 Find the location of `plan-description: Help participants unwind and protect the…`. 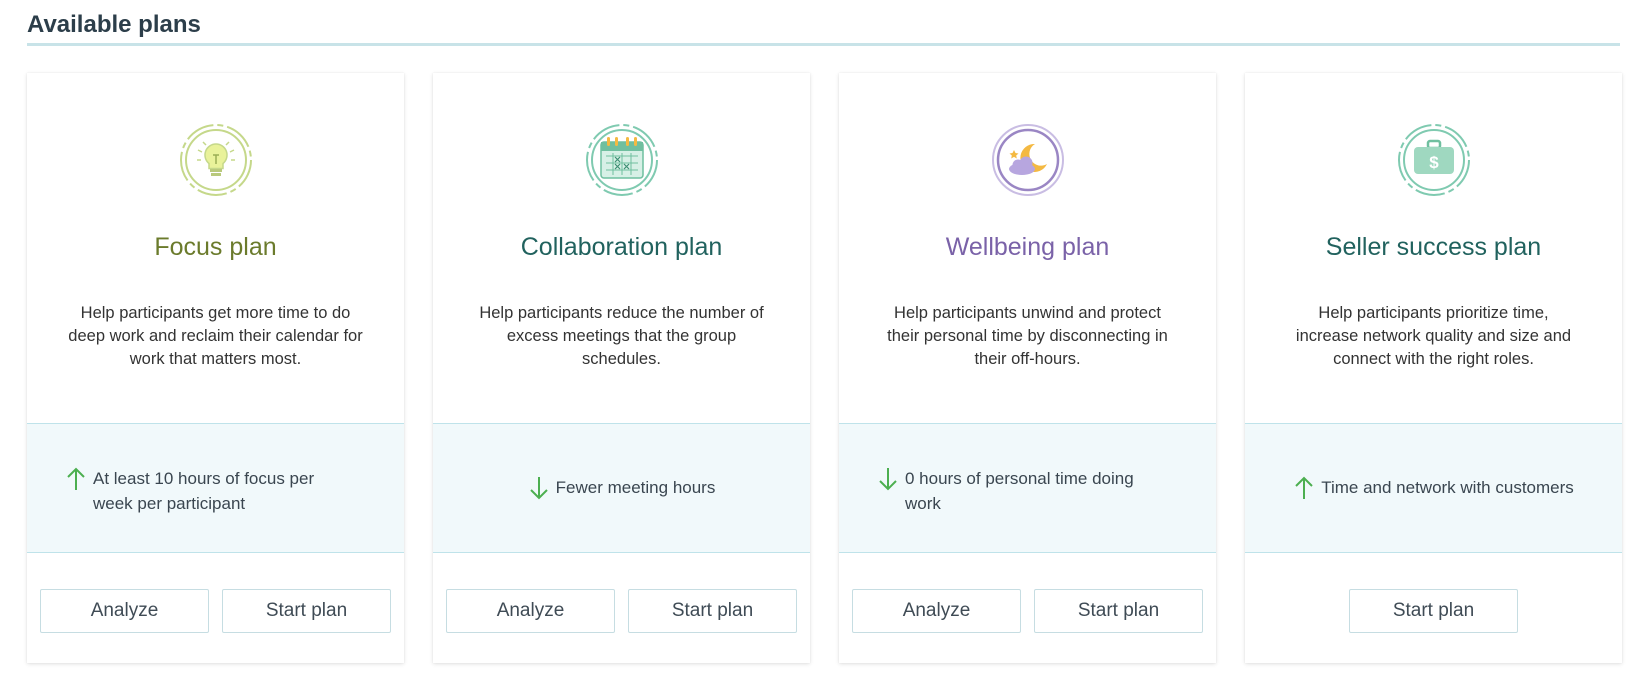

plan-description: Help participants unwind and protect the… is located at coordinates (1027, 336).